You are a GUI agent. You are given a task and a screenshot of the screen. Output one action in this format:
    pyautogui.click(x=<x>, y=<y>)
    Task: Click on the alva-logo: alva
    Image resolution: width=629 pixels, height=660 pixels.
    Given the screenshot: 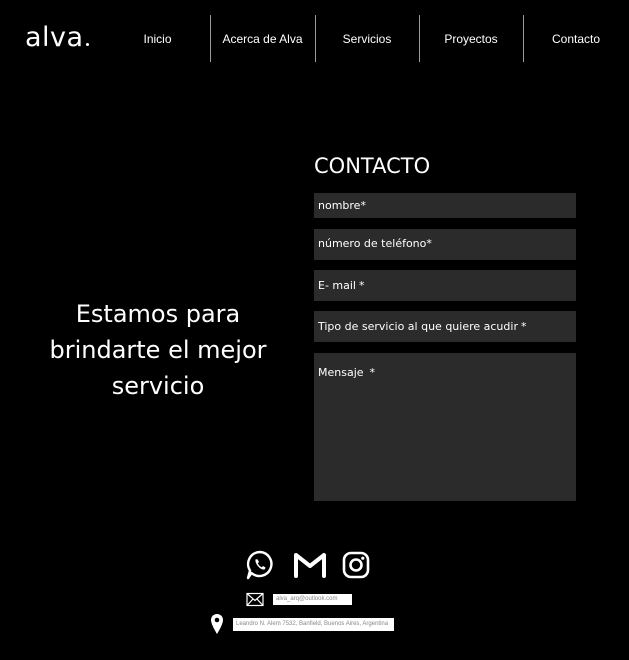 What is the action you would take?
    pyautogui.click(x=57, y=37)
    